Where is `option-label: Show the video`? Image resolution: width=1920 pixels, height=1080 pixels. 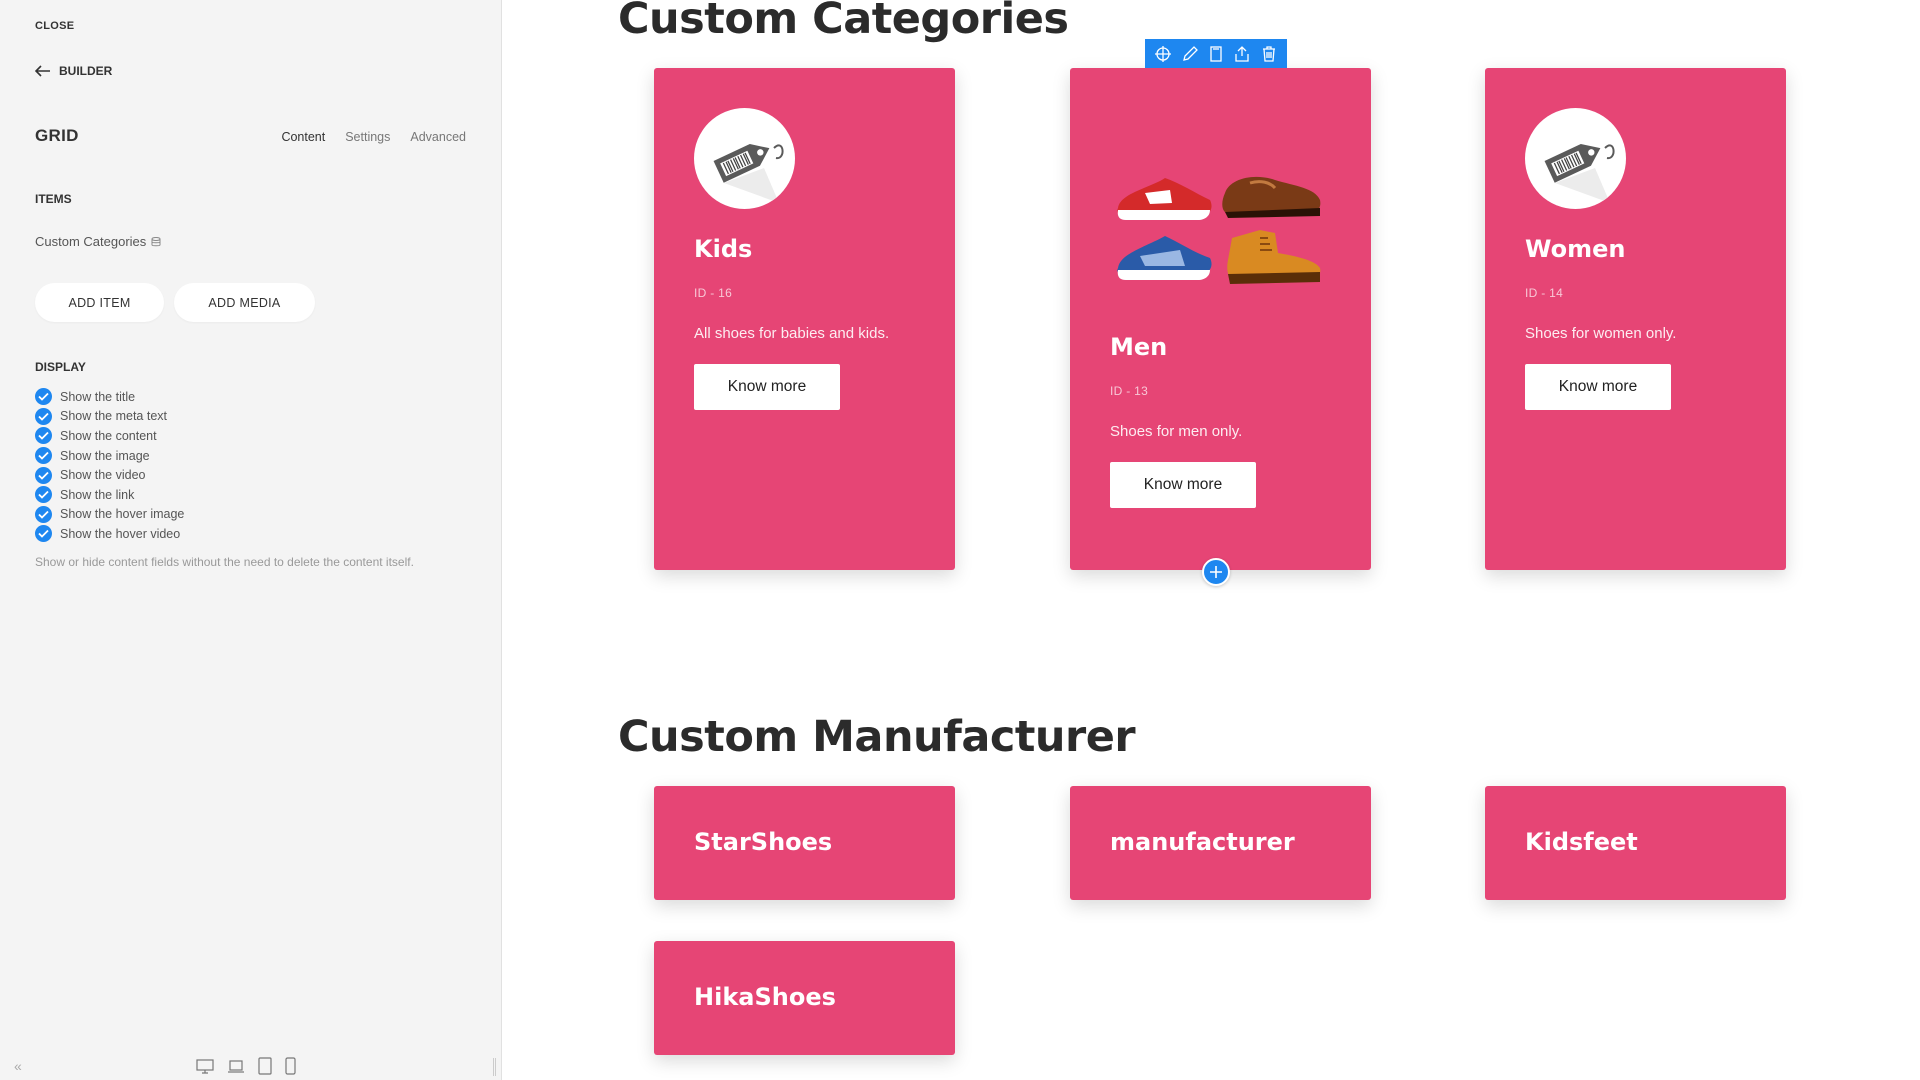 option-label: Show the video is located at coordinates (103, 475).